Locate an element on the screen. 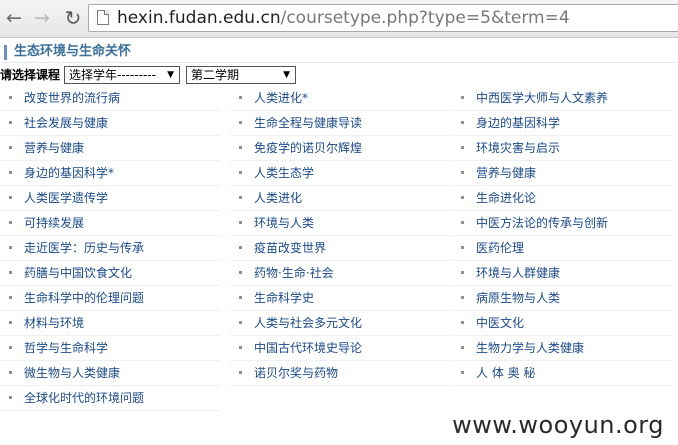  course-link: 人类与社会多元文化 is located at coordinates (308, 323).